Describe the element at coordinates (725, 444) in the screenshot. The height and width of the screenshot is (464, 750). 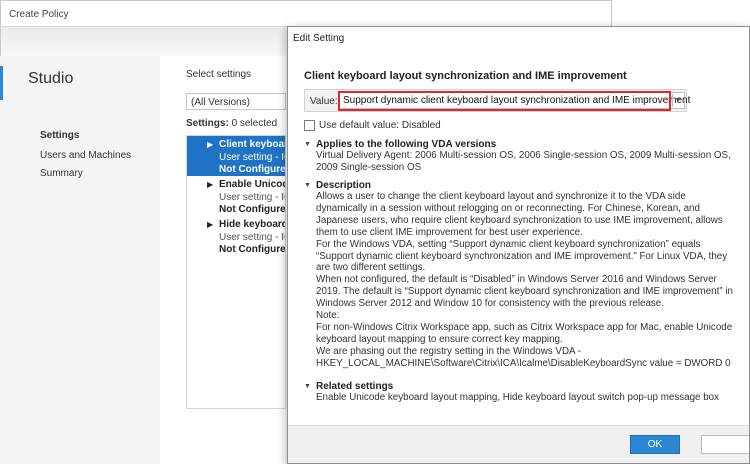
I see `cancel-button` at that location.